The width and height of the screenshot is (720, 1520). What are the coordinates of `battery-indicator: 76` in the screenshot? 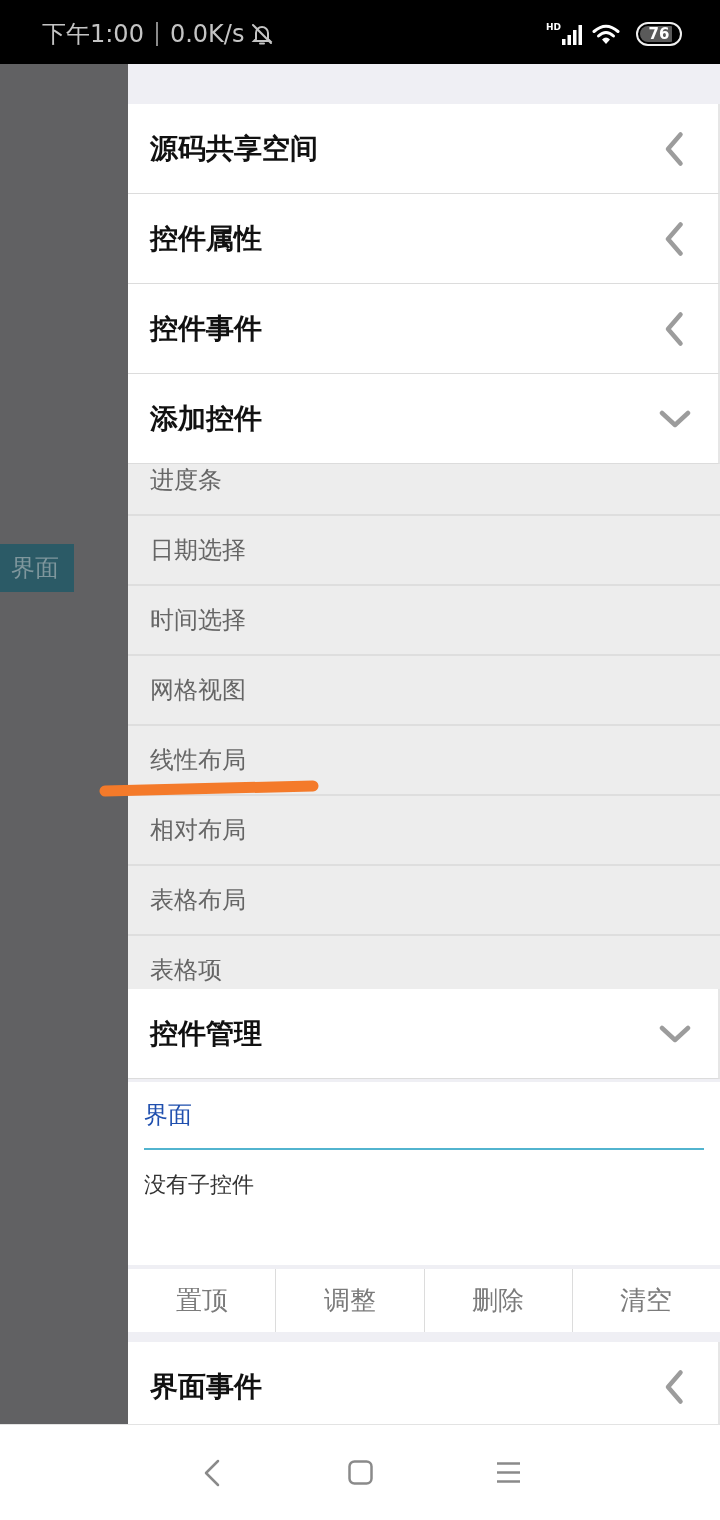 It's located at (659, 34).